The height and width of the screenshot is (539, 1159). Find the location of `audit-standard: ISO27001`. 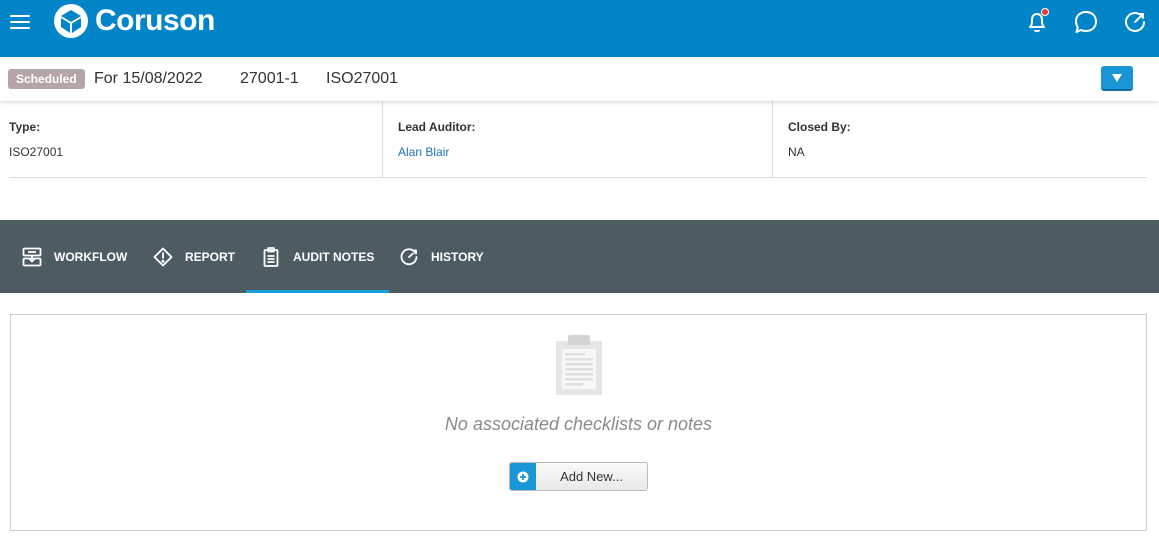

audit-standard: ISO27001 is located at coordinates (362, 78).